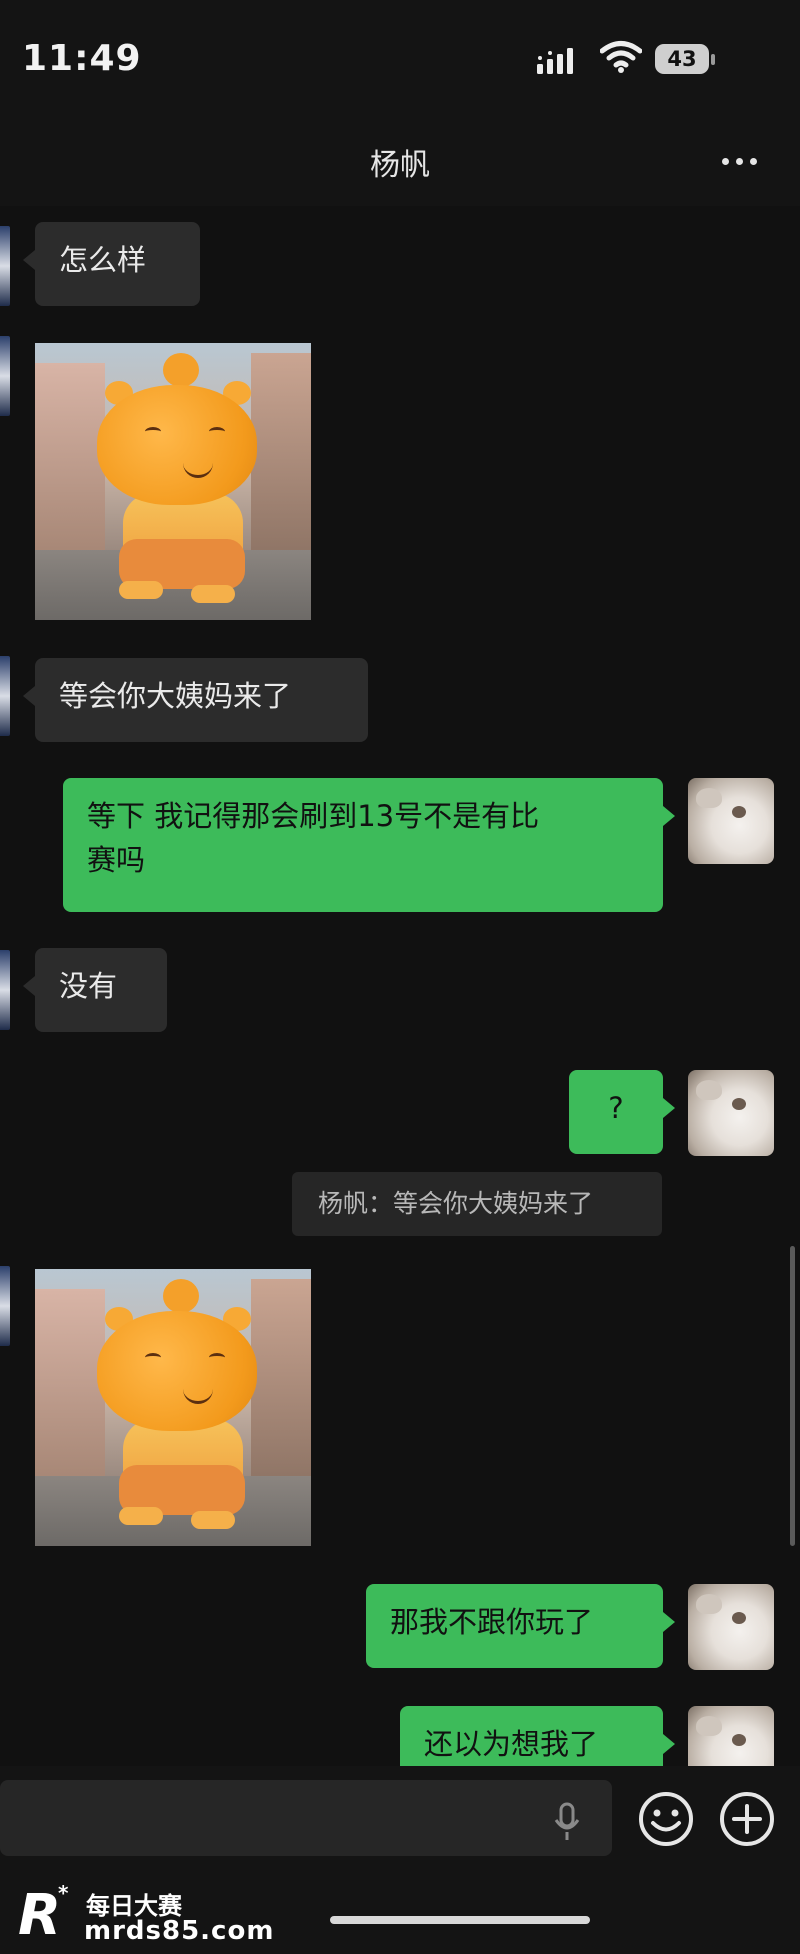  What do you see at coordinates (477, 1204) in the screenshot?
I see `quoted-message: 杨帆：等会你大姨妈来了` at bounding box center [477, 1204].